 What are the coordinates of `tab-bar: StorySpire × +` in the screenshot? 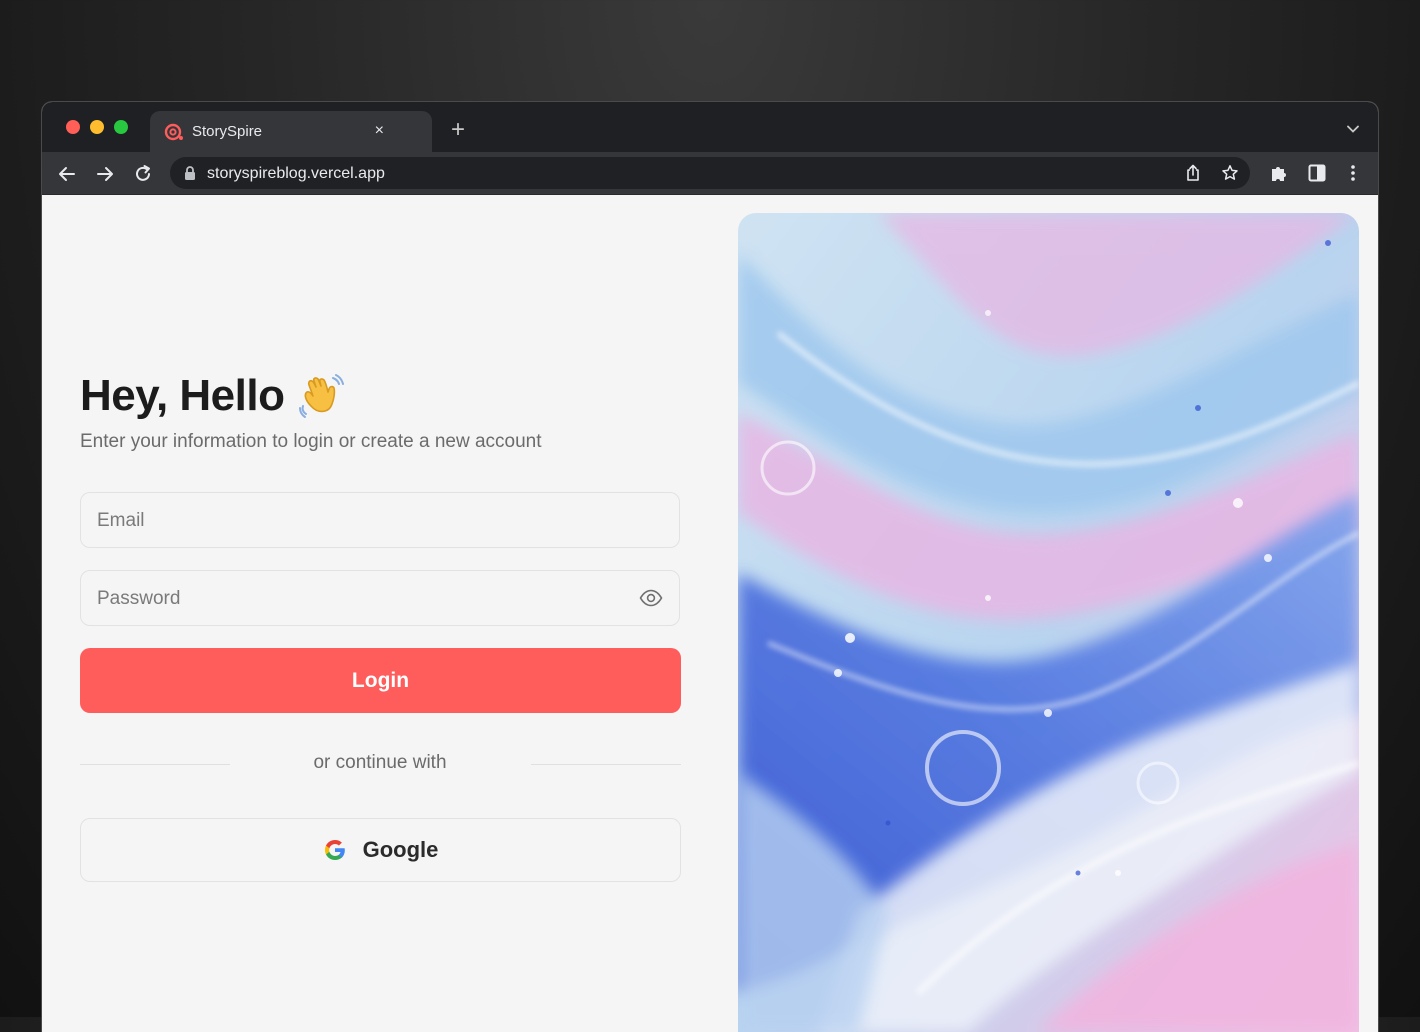 It's located at (710, 127).